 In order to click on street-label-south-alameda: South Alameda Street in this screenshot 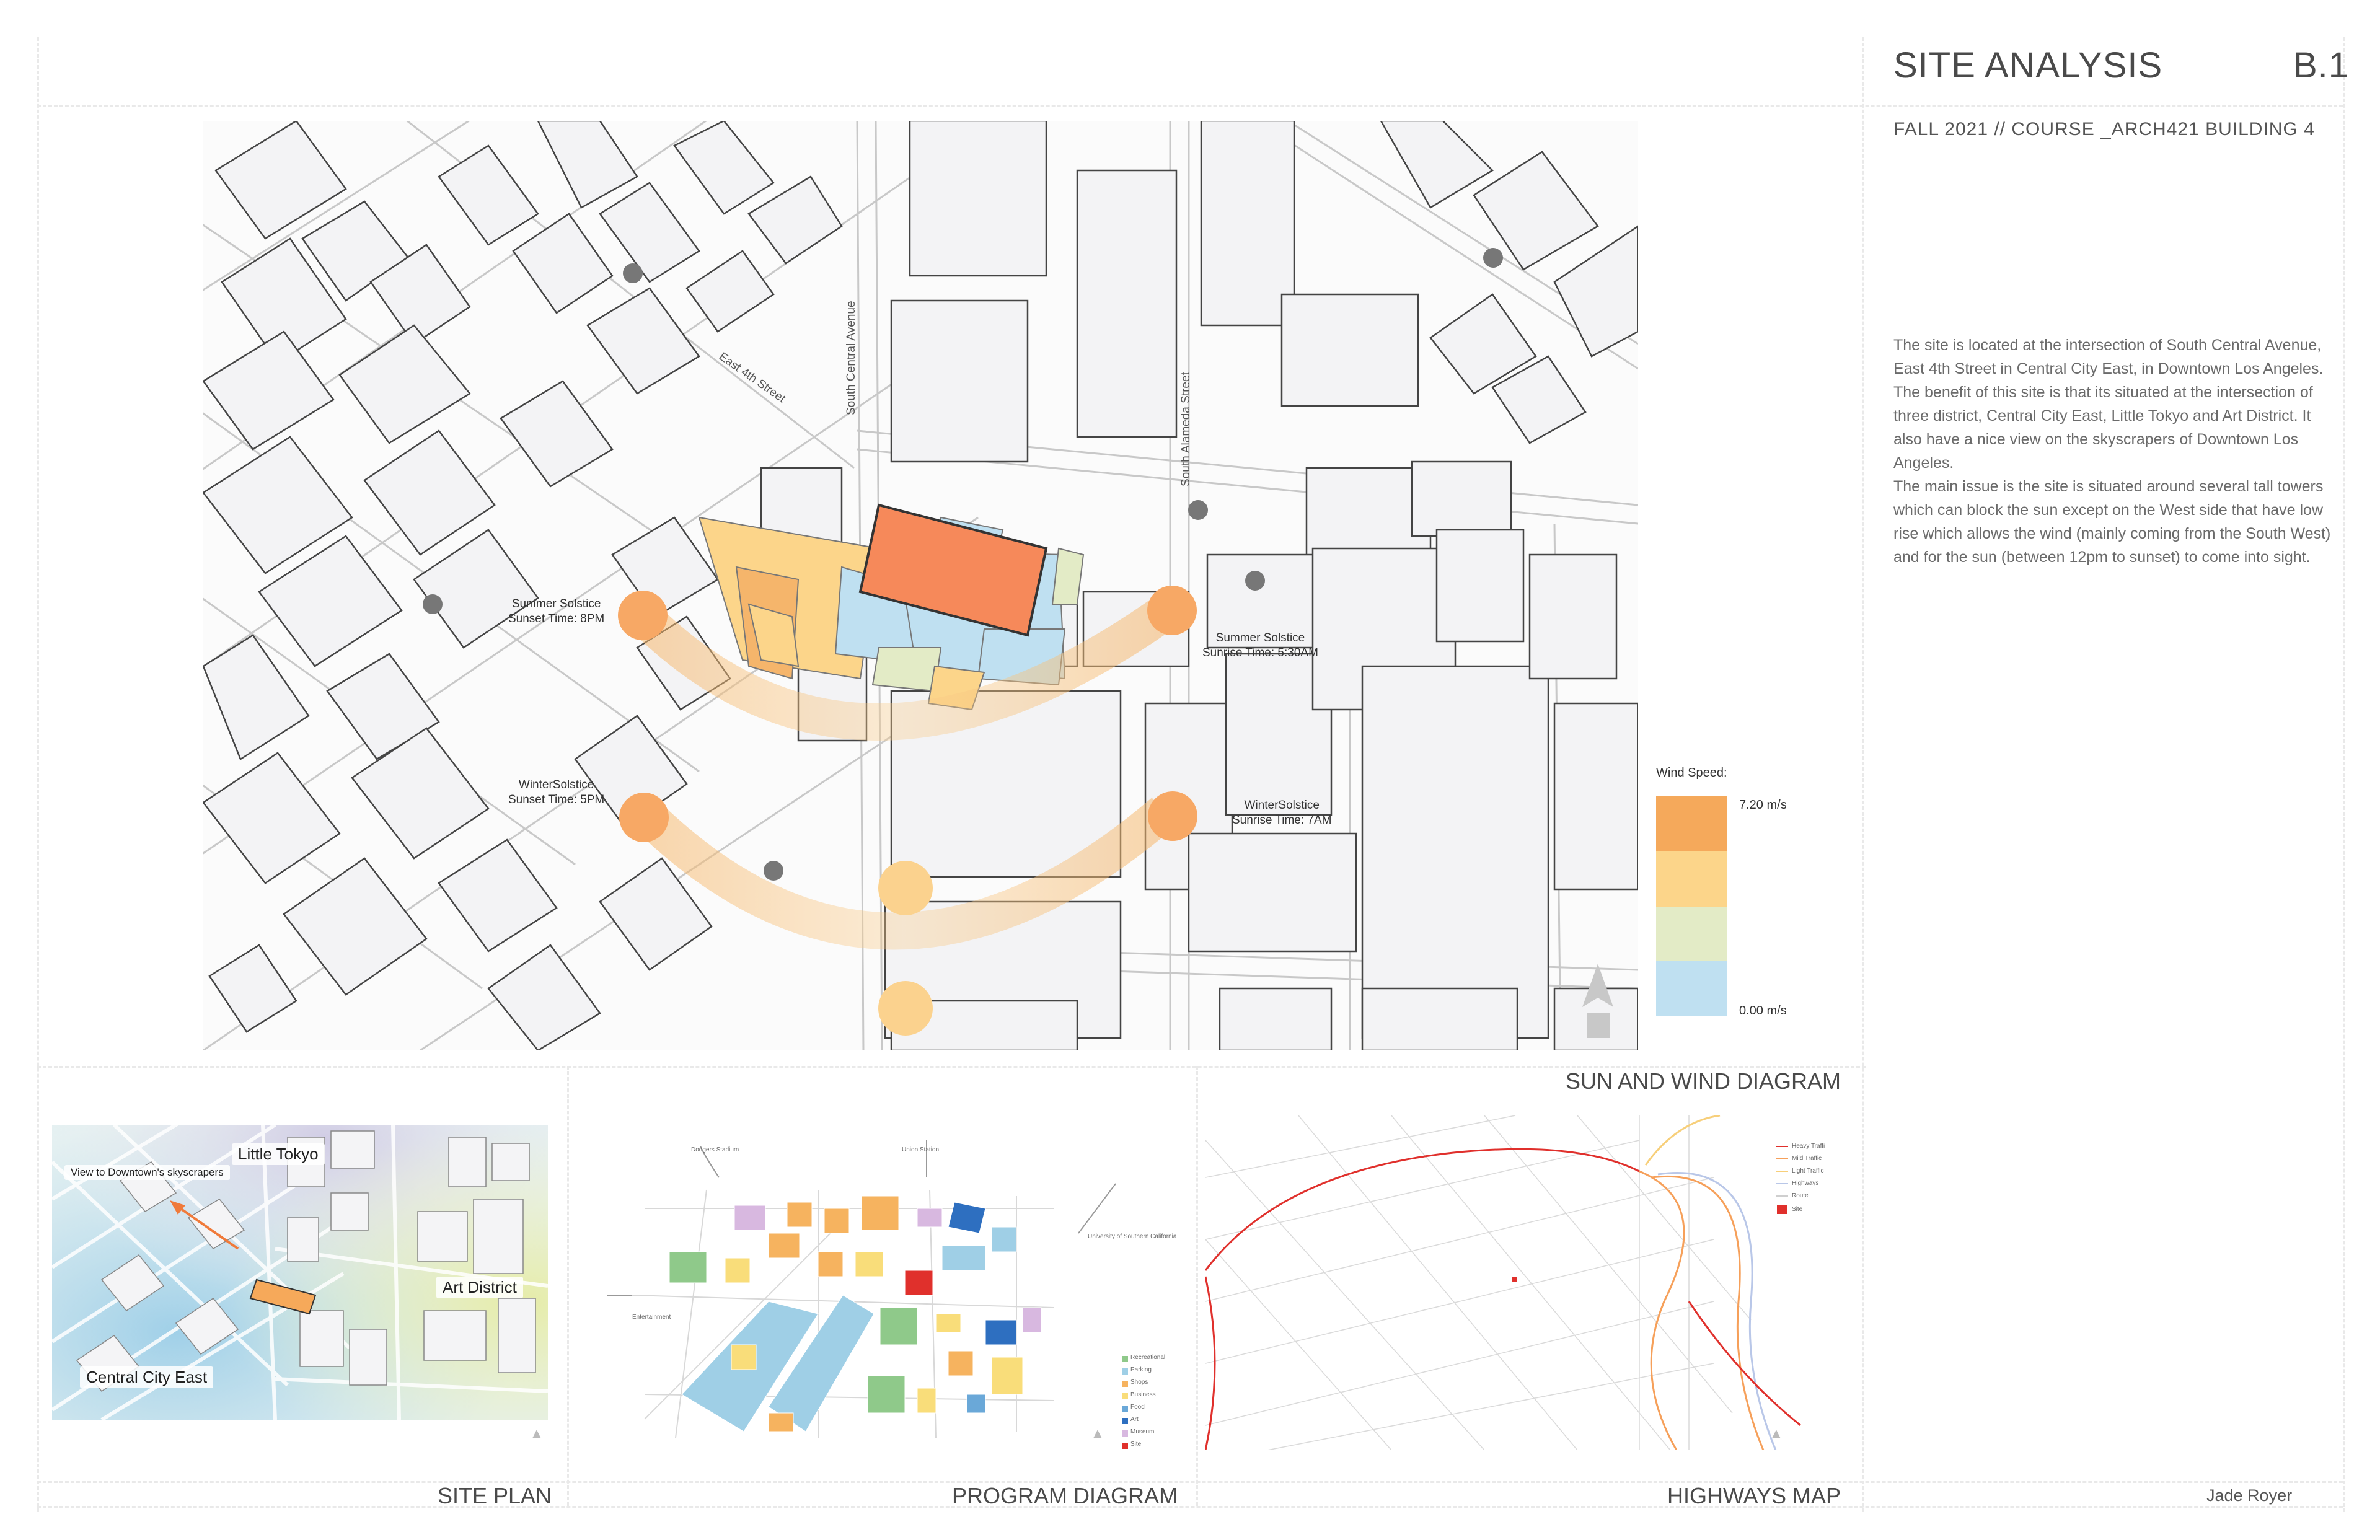, I will do `click(1185, 429)`.